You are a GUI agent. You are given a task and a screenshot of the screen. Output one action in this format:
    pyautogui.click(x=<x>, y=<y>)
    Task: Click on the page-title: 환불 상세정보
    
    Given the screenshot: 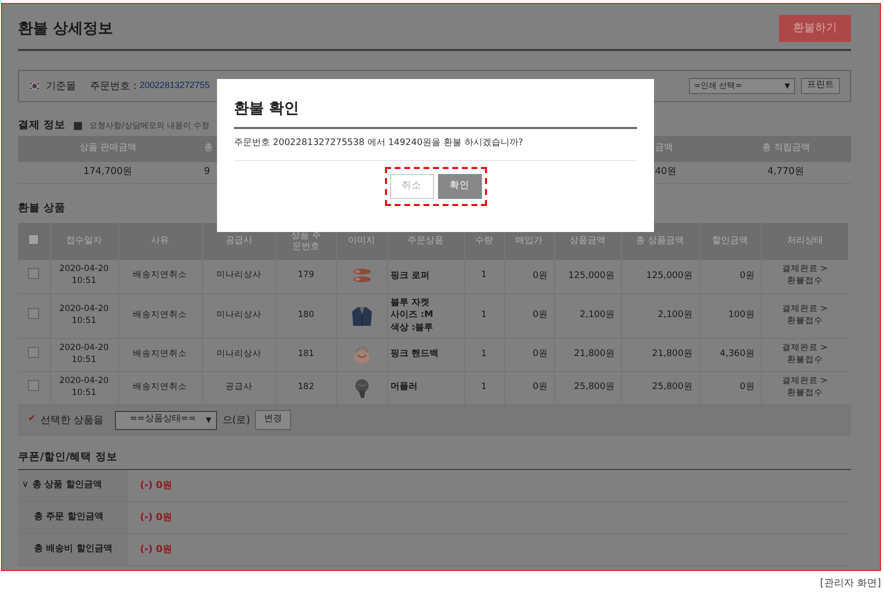 What is the action you would take?
    pyautogui.click(x=66, y=29)
    